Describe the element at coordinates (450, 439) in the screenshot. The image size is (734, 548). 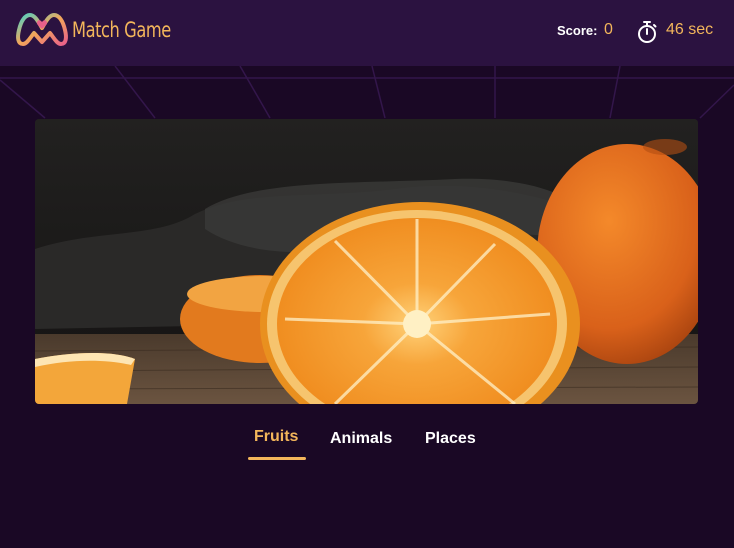
I see `tab-places: Places` at that location.